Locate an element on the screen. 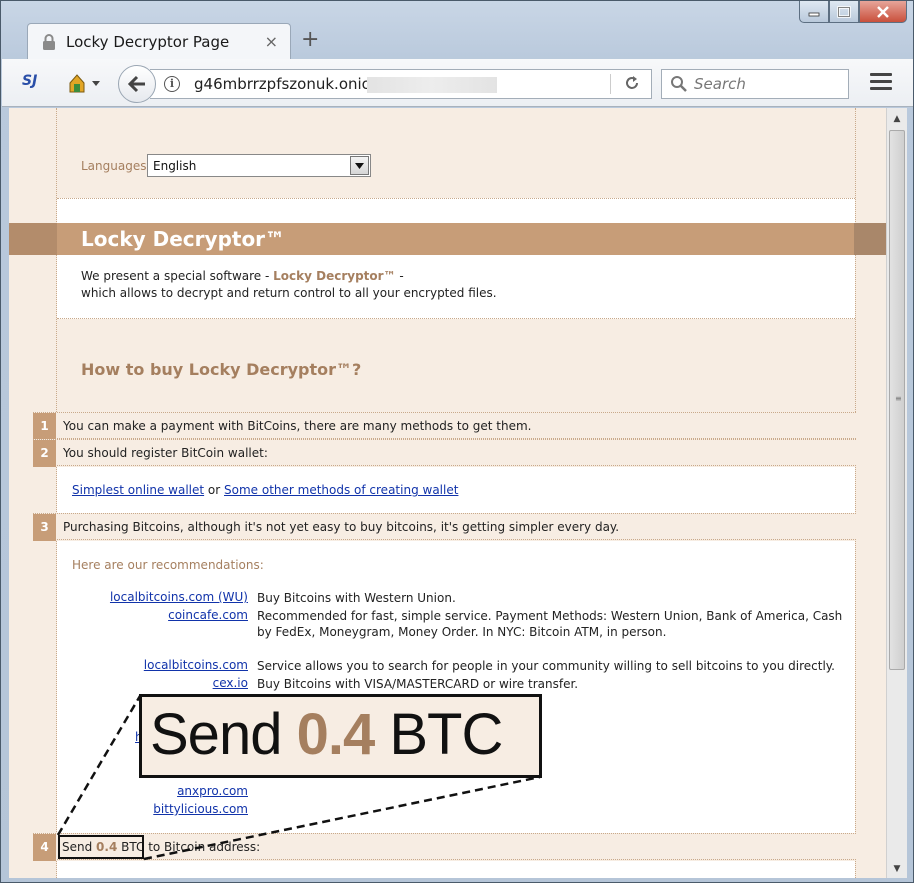 The width and height of the screenshot is (914, 883). rec-link-anxpro: anxpro.com is located at coordinates (212, 791).